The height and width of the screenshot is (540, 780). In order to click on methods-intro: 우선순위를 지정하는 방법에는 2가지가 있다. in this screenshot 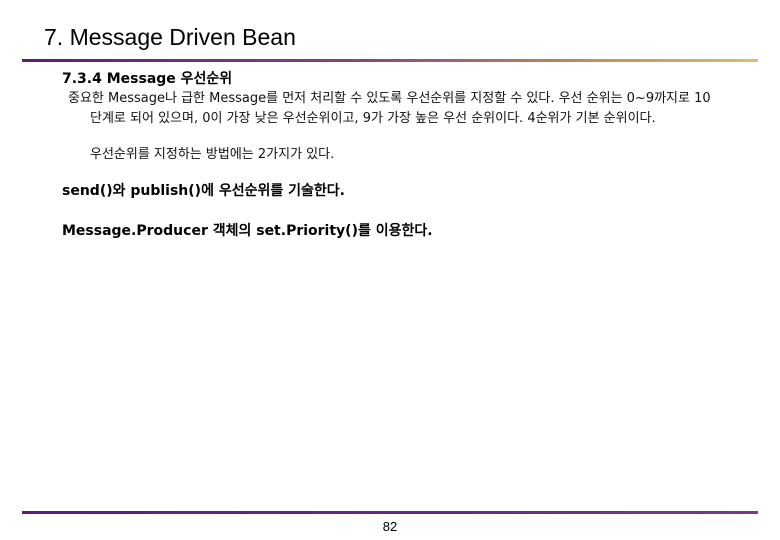, I will do `click(212, 154)`.